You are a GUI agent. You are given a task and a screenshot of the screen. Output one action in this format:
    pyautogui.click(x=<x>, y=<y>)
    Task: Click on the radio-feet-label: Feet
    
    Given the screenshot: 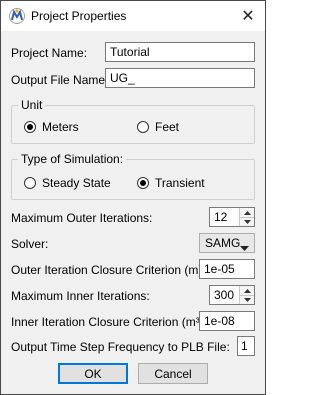 What is the action you would take?
    pyautogui.click(x=167, y=127)
    